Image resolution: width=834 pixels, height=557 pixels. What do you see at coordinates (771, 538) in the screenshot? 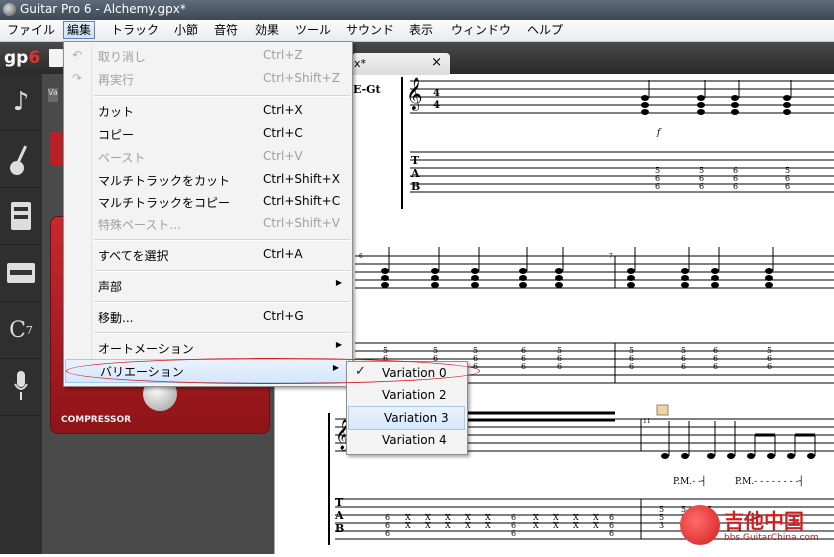
I see `watermark-url: bbs.GuitarChina.com` at bounding box center [771, 538].